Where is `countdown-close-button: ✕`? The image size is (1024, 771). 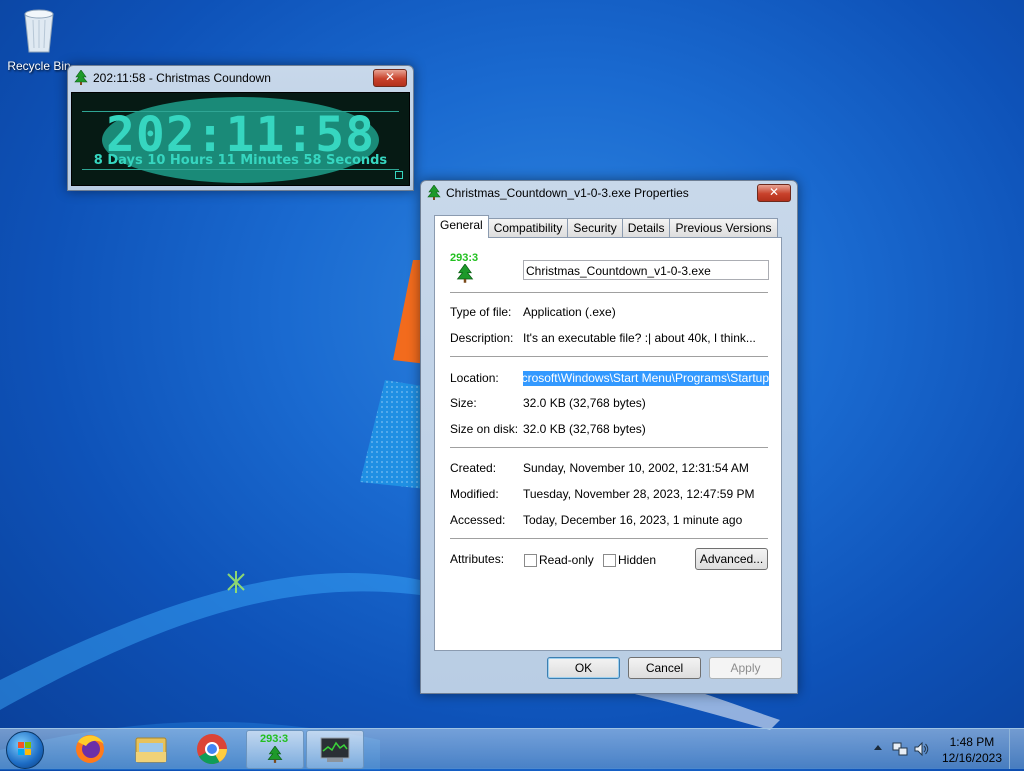 countdown-close-button: ✕ is located at coordinates (390, 78).